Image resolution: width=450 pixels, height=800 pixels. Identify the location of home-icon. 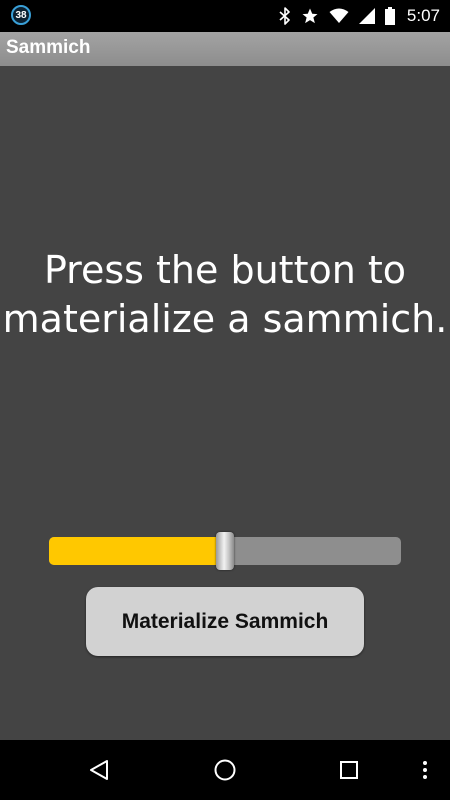
(225, 770).